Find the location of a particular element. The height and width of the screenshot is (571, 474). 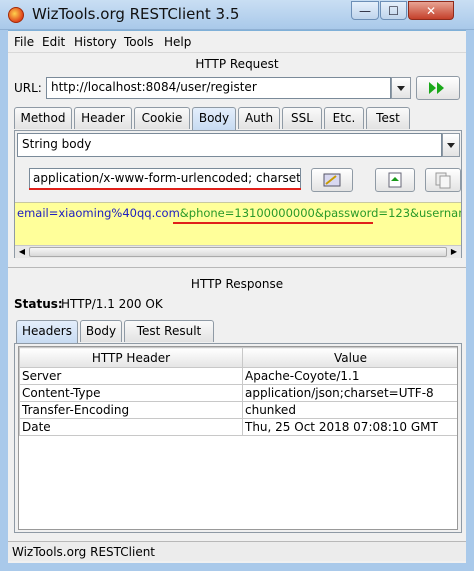

tab-method: Method is located at coordinates (43, 118).